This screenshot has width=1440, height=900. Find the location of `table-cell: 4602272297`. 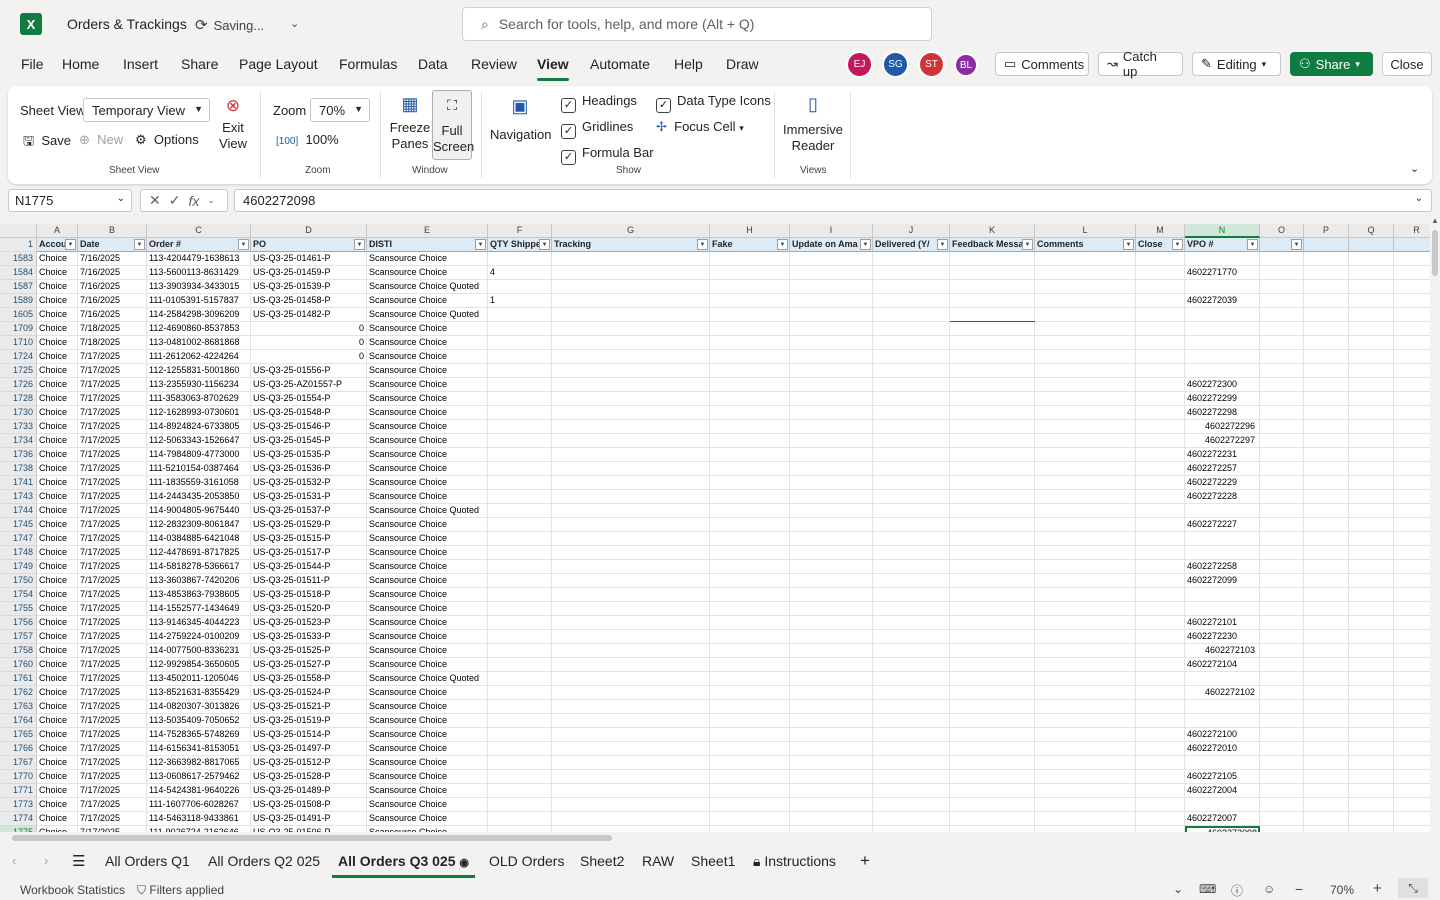

table-cell: 4602272297 is located at coordinates (1222, 441).